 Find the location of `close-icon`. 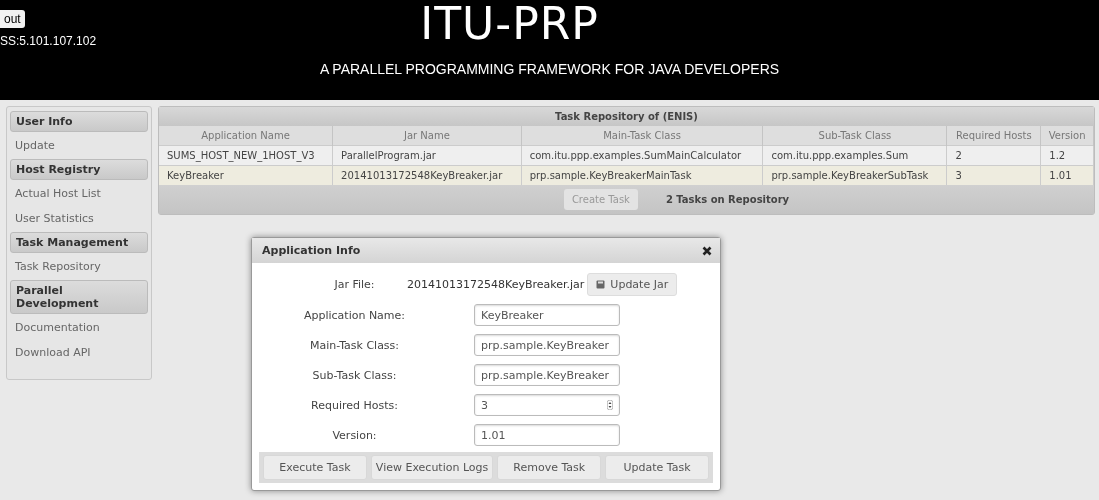

close-icon is located at coordinates (707, 250).